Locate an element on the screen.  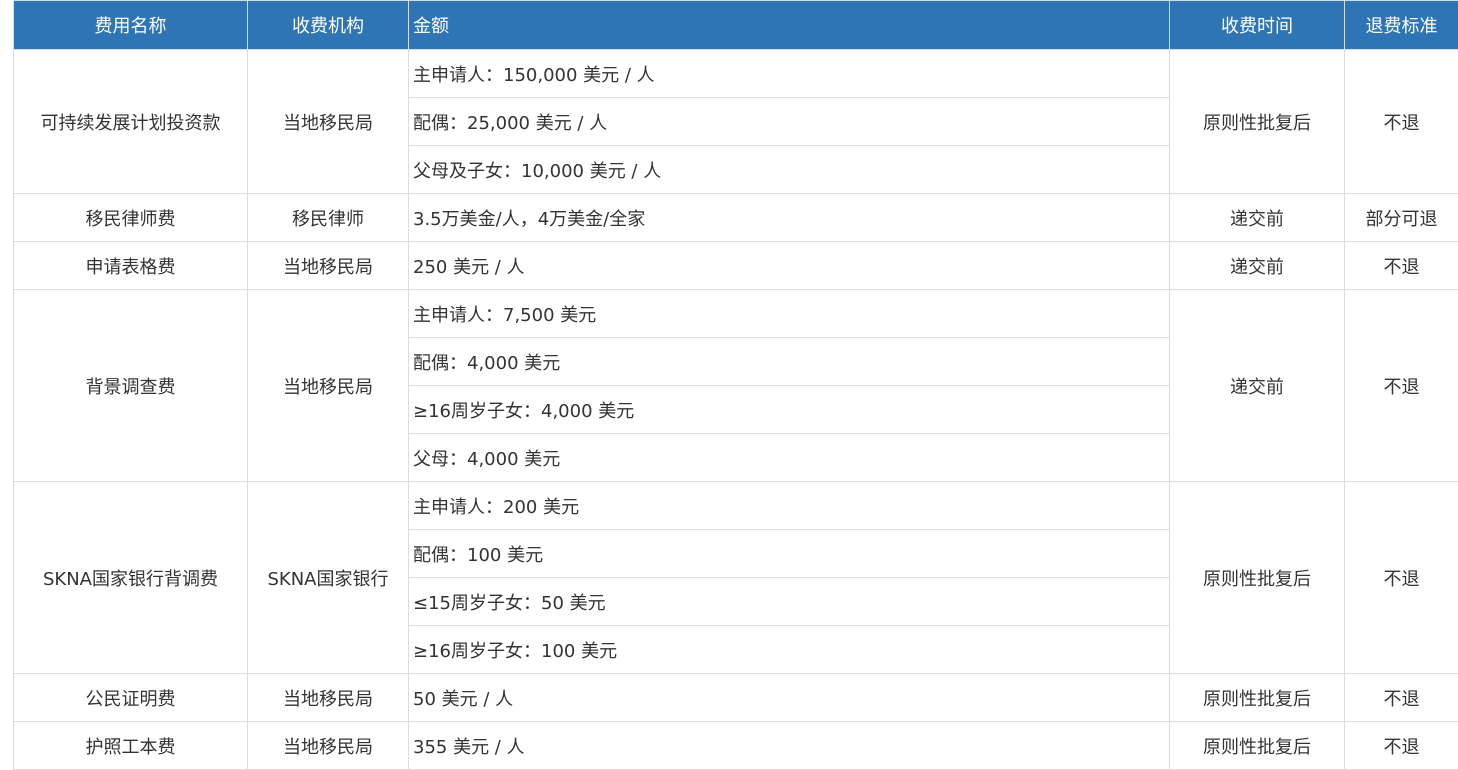
header-fee-org: 收费机构 is located at coordinates (328, 25).